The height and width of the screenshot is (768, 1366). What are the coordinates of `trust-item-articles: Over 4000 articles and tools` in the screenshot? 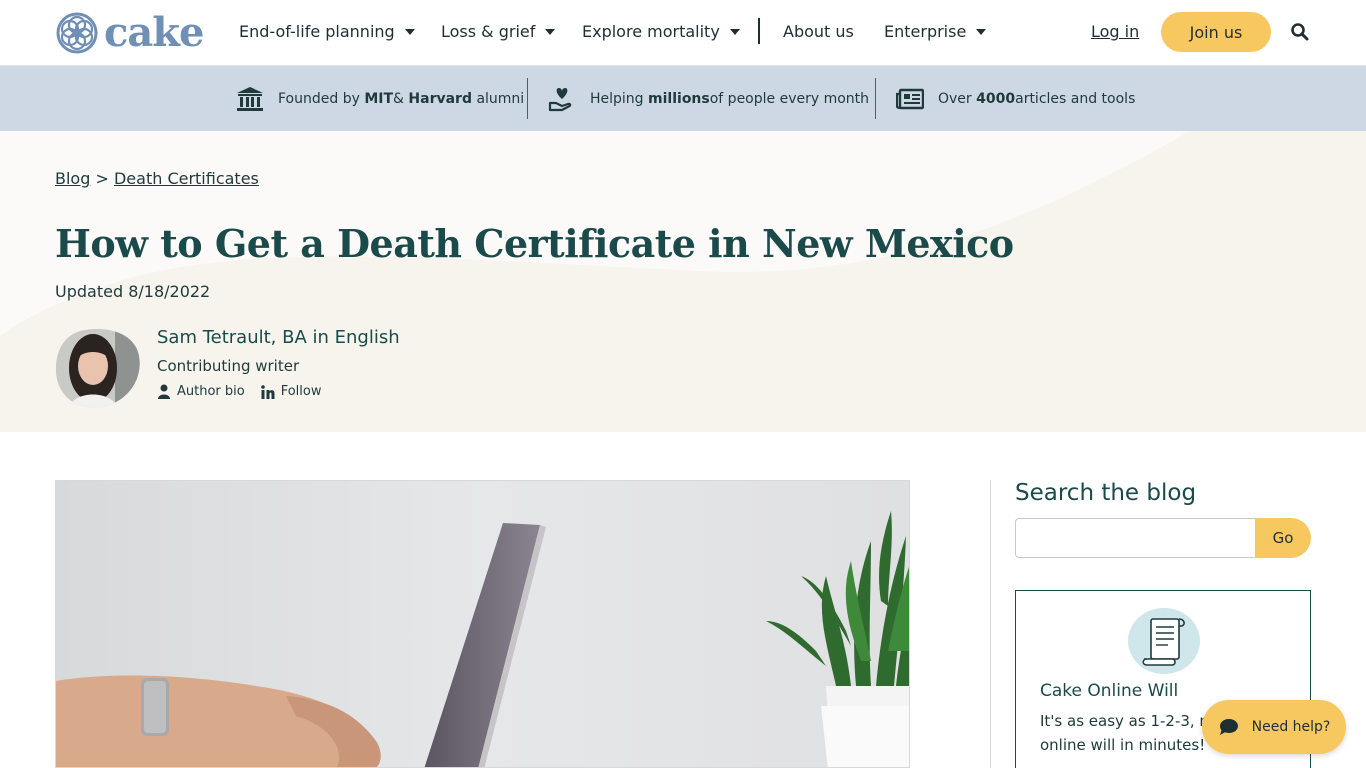 It's located at (1015, 99).